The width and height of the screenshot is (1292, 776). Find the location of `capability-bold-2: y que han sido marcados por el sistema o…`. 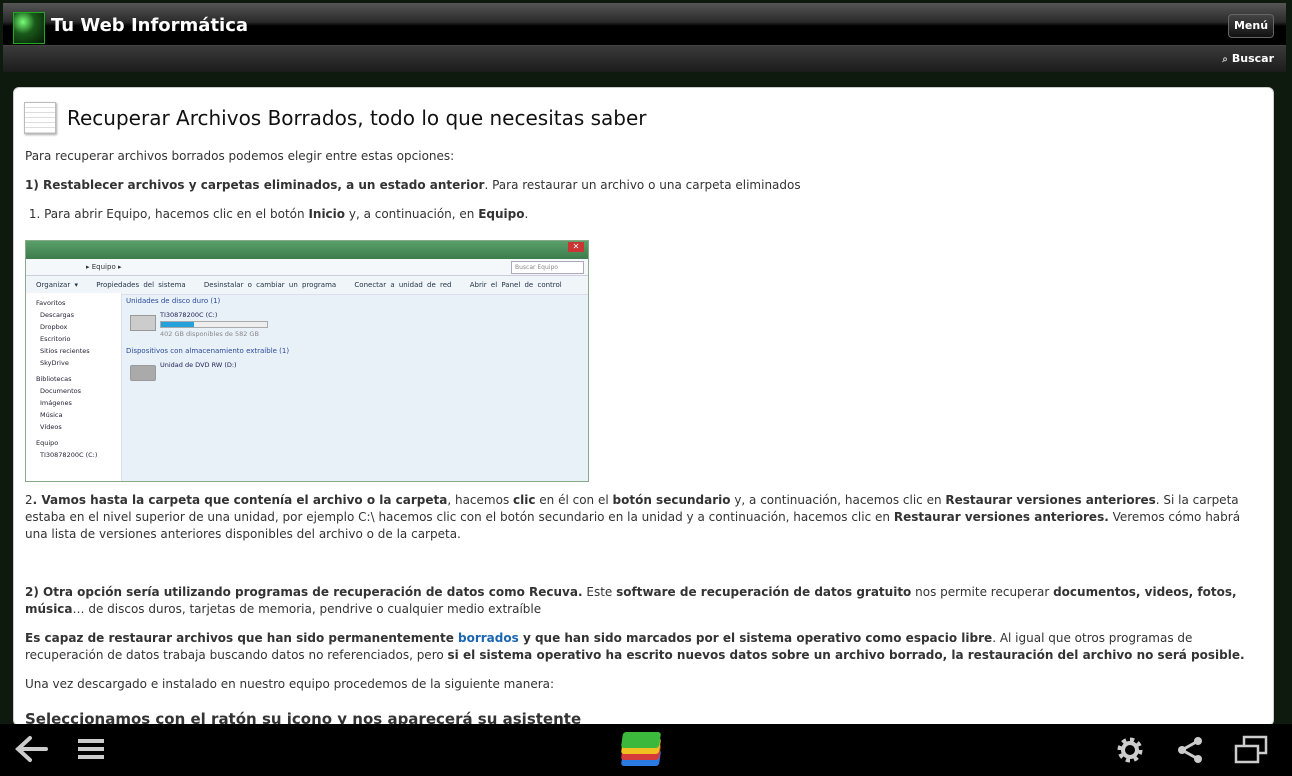

capability-bold-2: y que han sido marcados por el sistema o… is located at coordinates (755, 638).